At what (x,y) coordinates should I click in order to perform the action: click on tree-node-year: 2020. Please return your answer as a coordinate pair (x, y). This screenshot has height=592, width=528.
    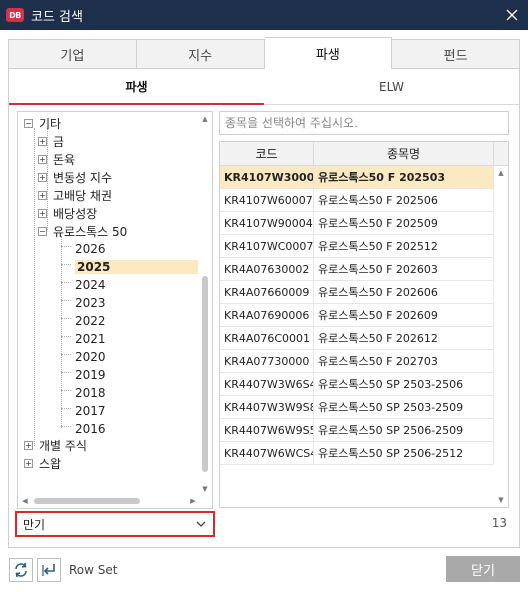
    Looking at the image, I should click on (90, 357).